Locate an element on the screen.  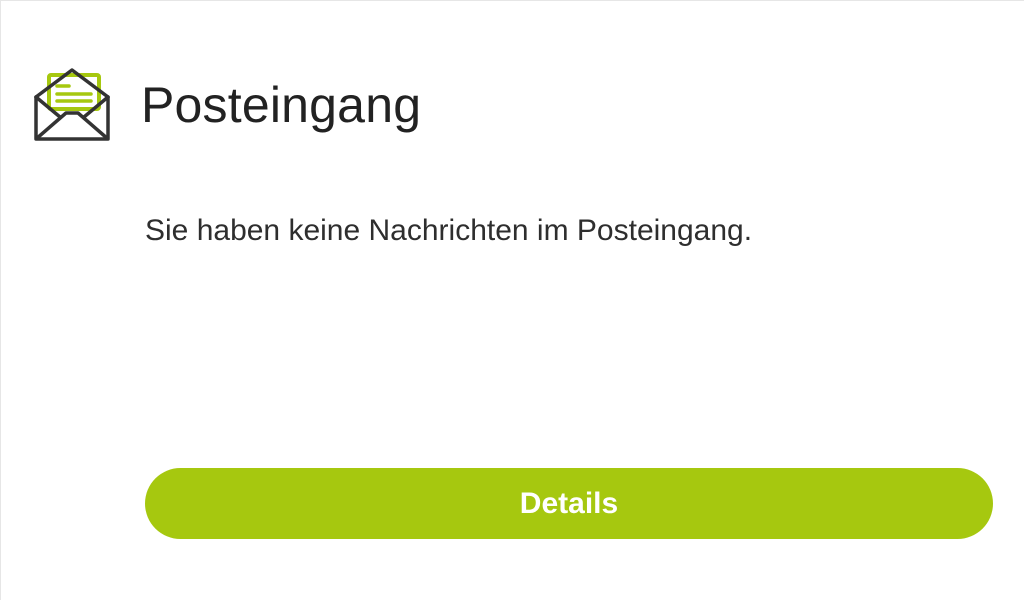
open-envelope-icon is located at coordinates (72, 104).